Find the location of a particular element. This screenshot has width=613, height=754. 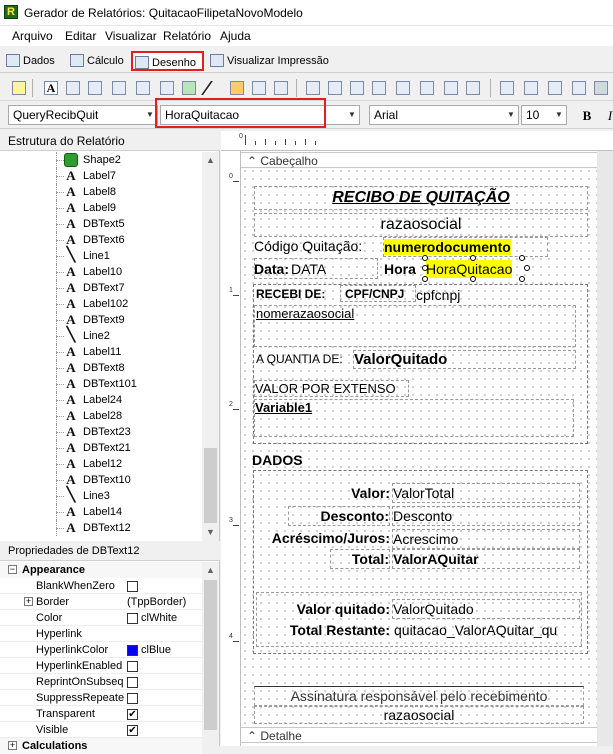

property-value: (TppBorder) is located at coordinates (165, 602).